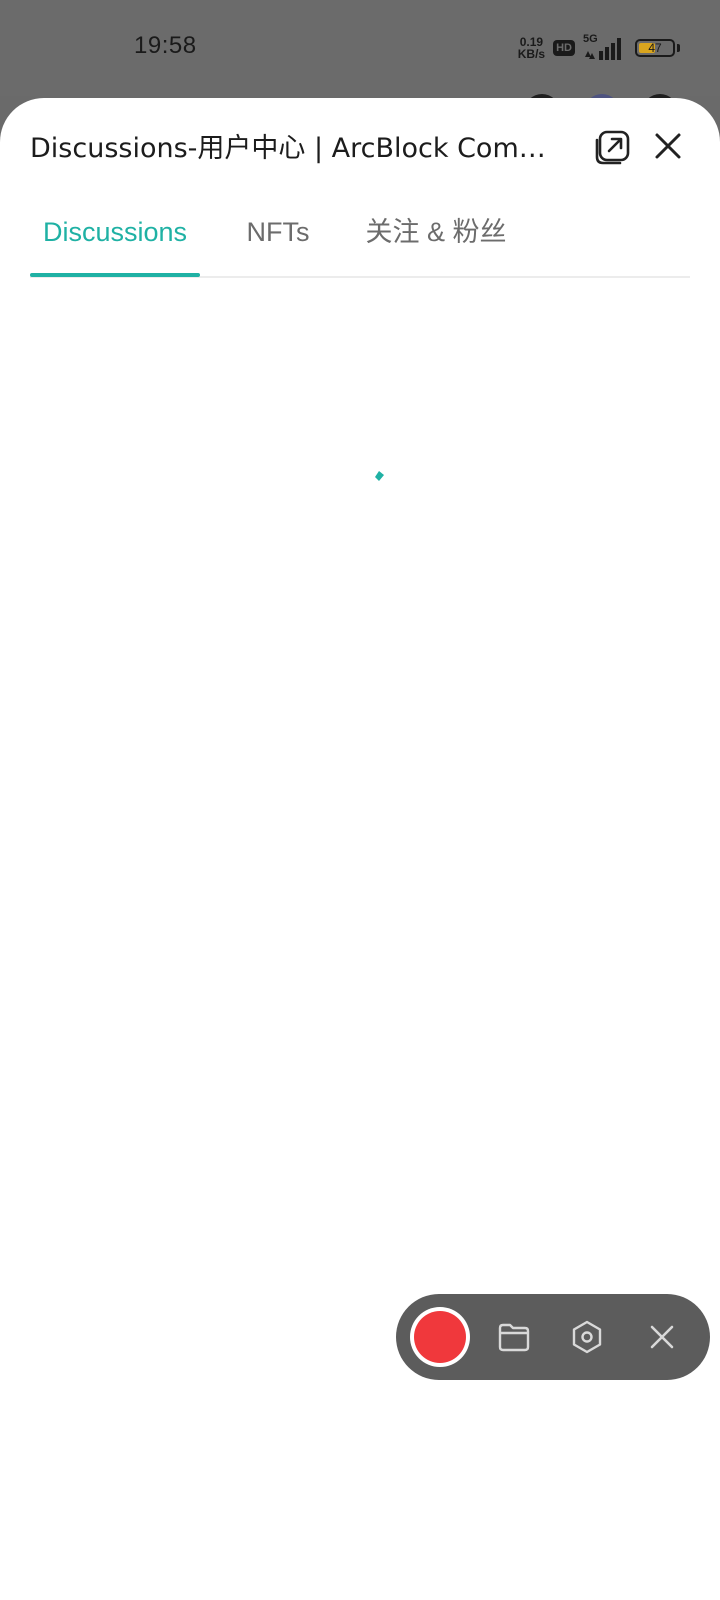  Describe the element at coordinates (678, 48) in the screenshot. I see `battery-tip` at that location.